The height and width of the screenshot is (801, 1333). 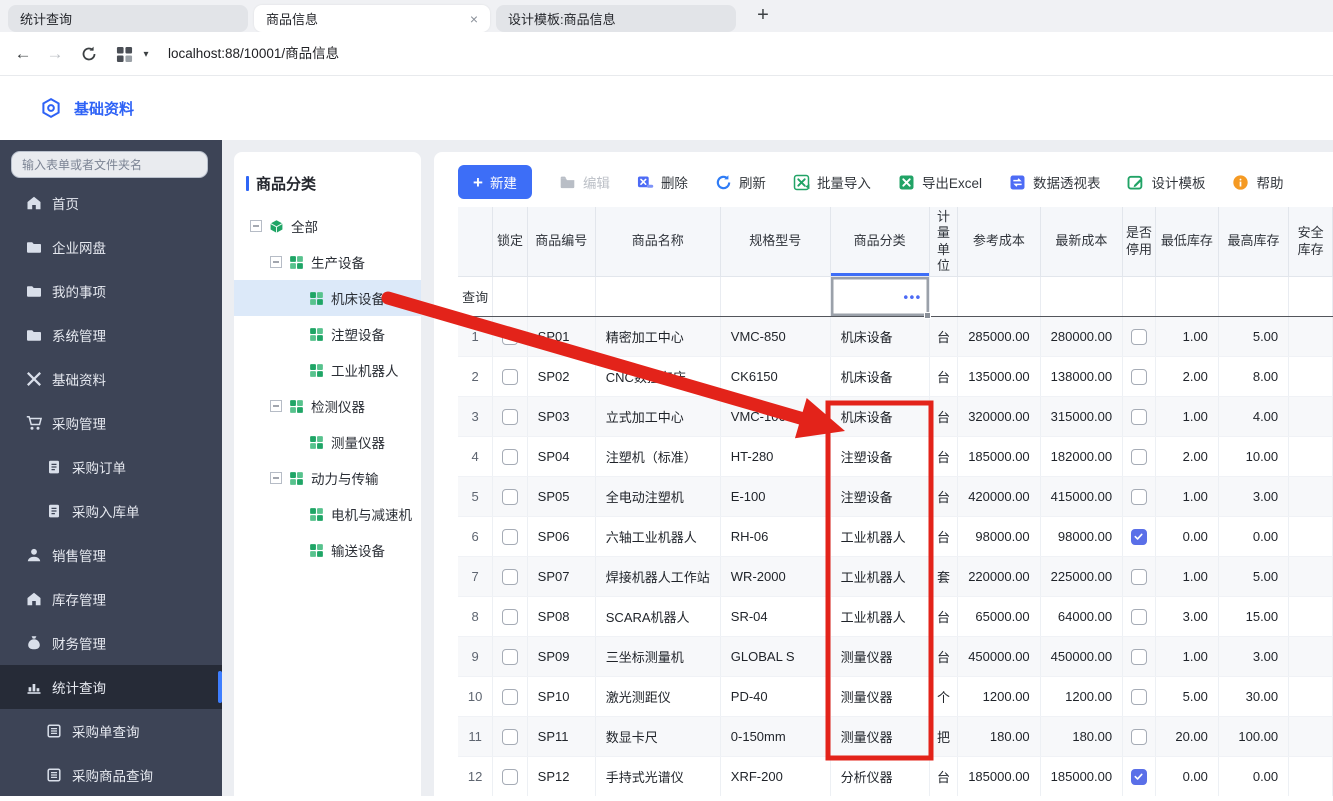 What do you see at coordinates (476, 296) in the screenshot?
I see `query-cell-label: 查询` at bounding box center [476, 296].